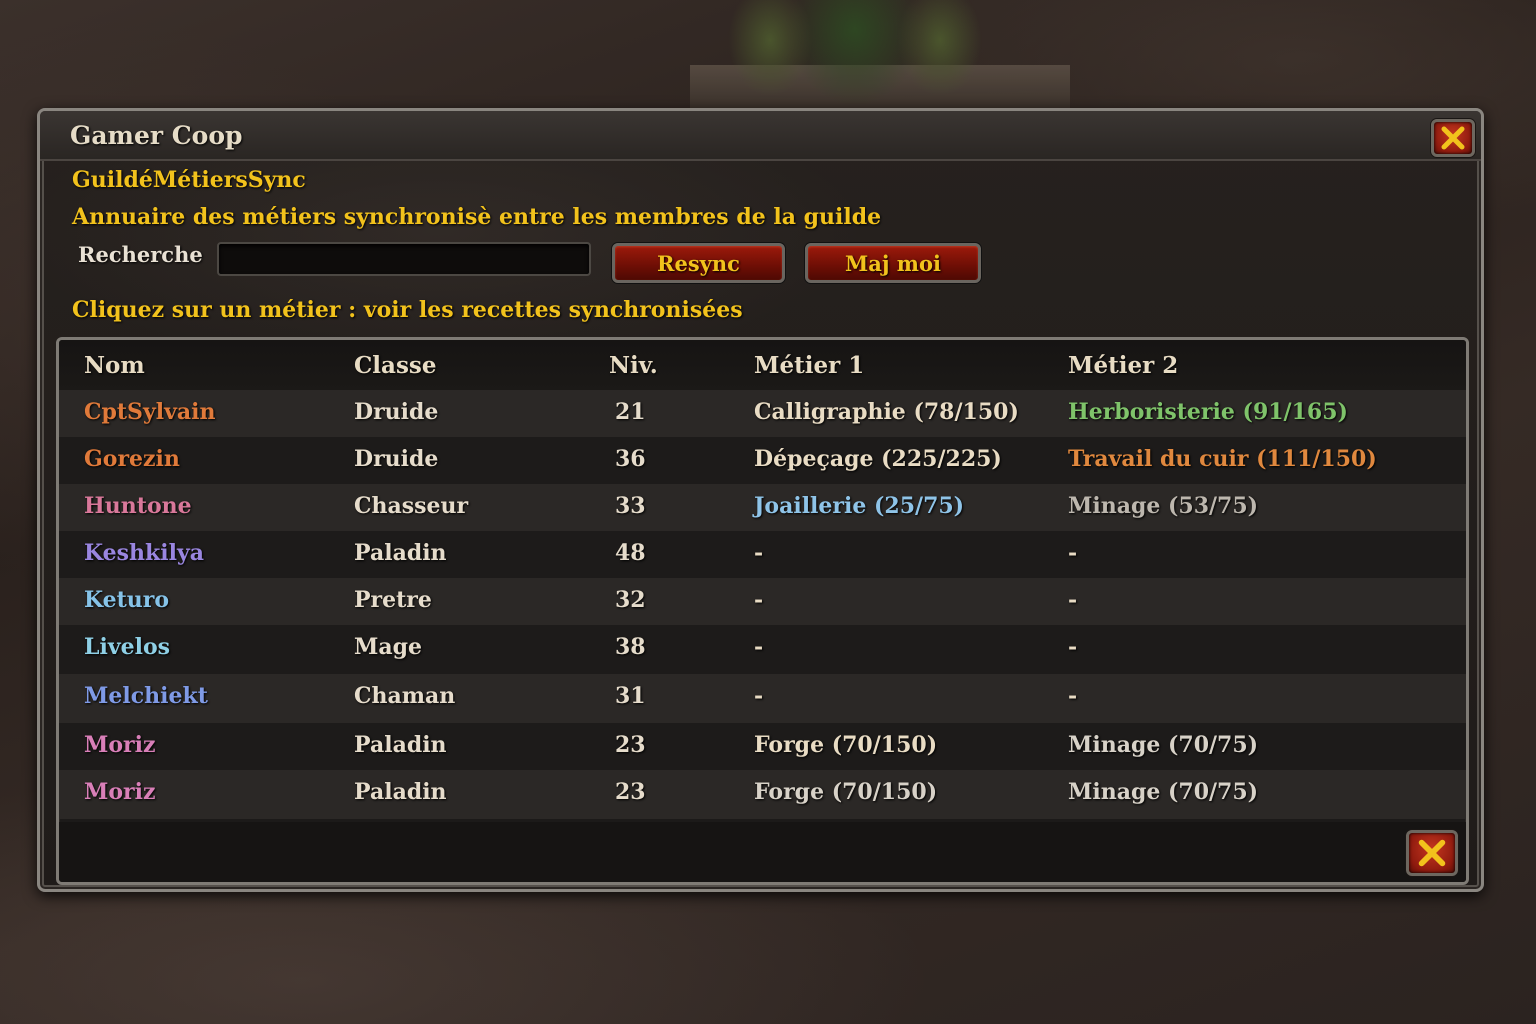 The width and height of the screenshot is (1536, 1024). What do you see at coordinates (762, 852) in the screenshot?
I see `table-empty-area` at bounding box center [762, 852].